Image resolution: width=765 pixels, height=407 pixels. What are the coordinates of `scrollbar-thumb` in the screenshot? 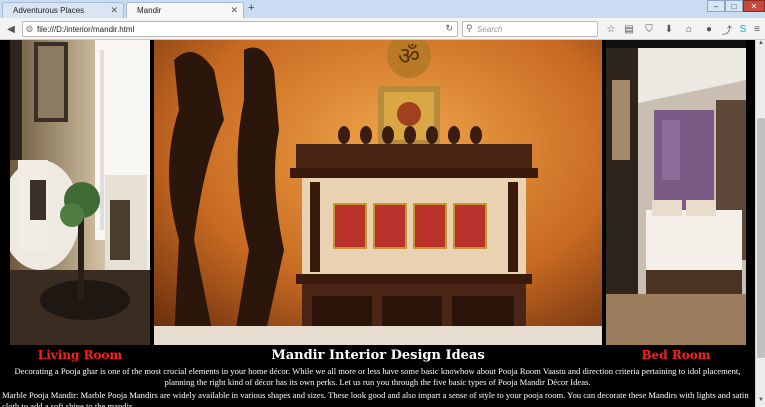 It's located at (761, 238).